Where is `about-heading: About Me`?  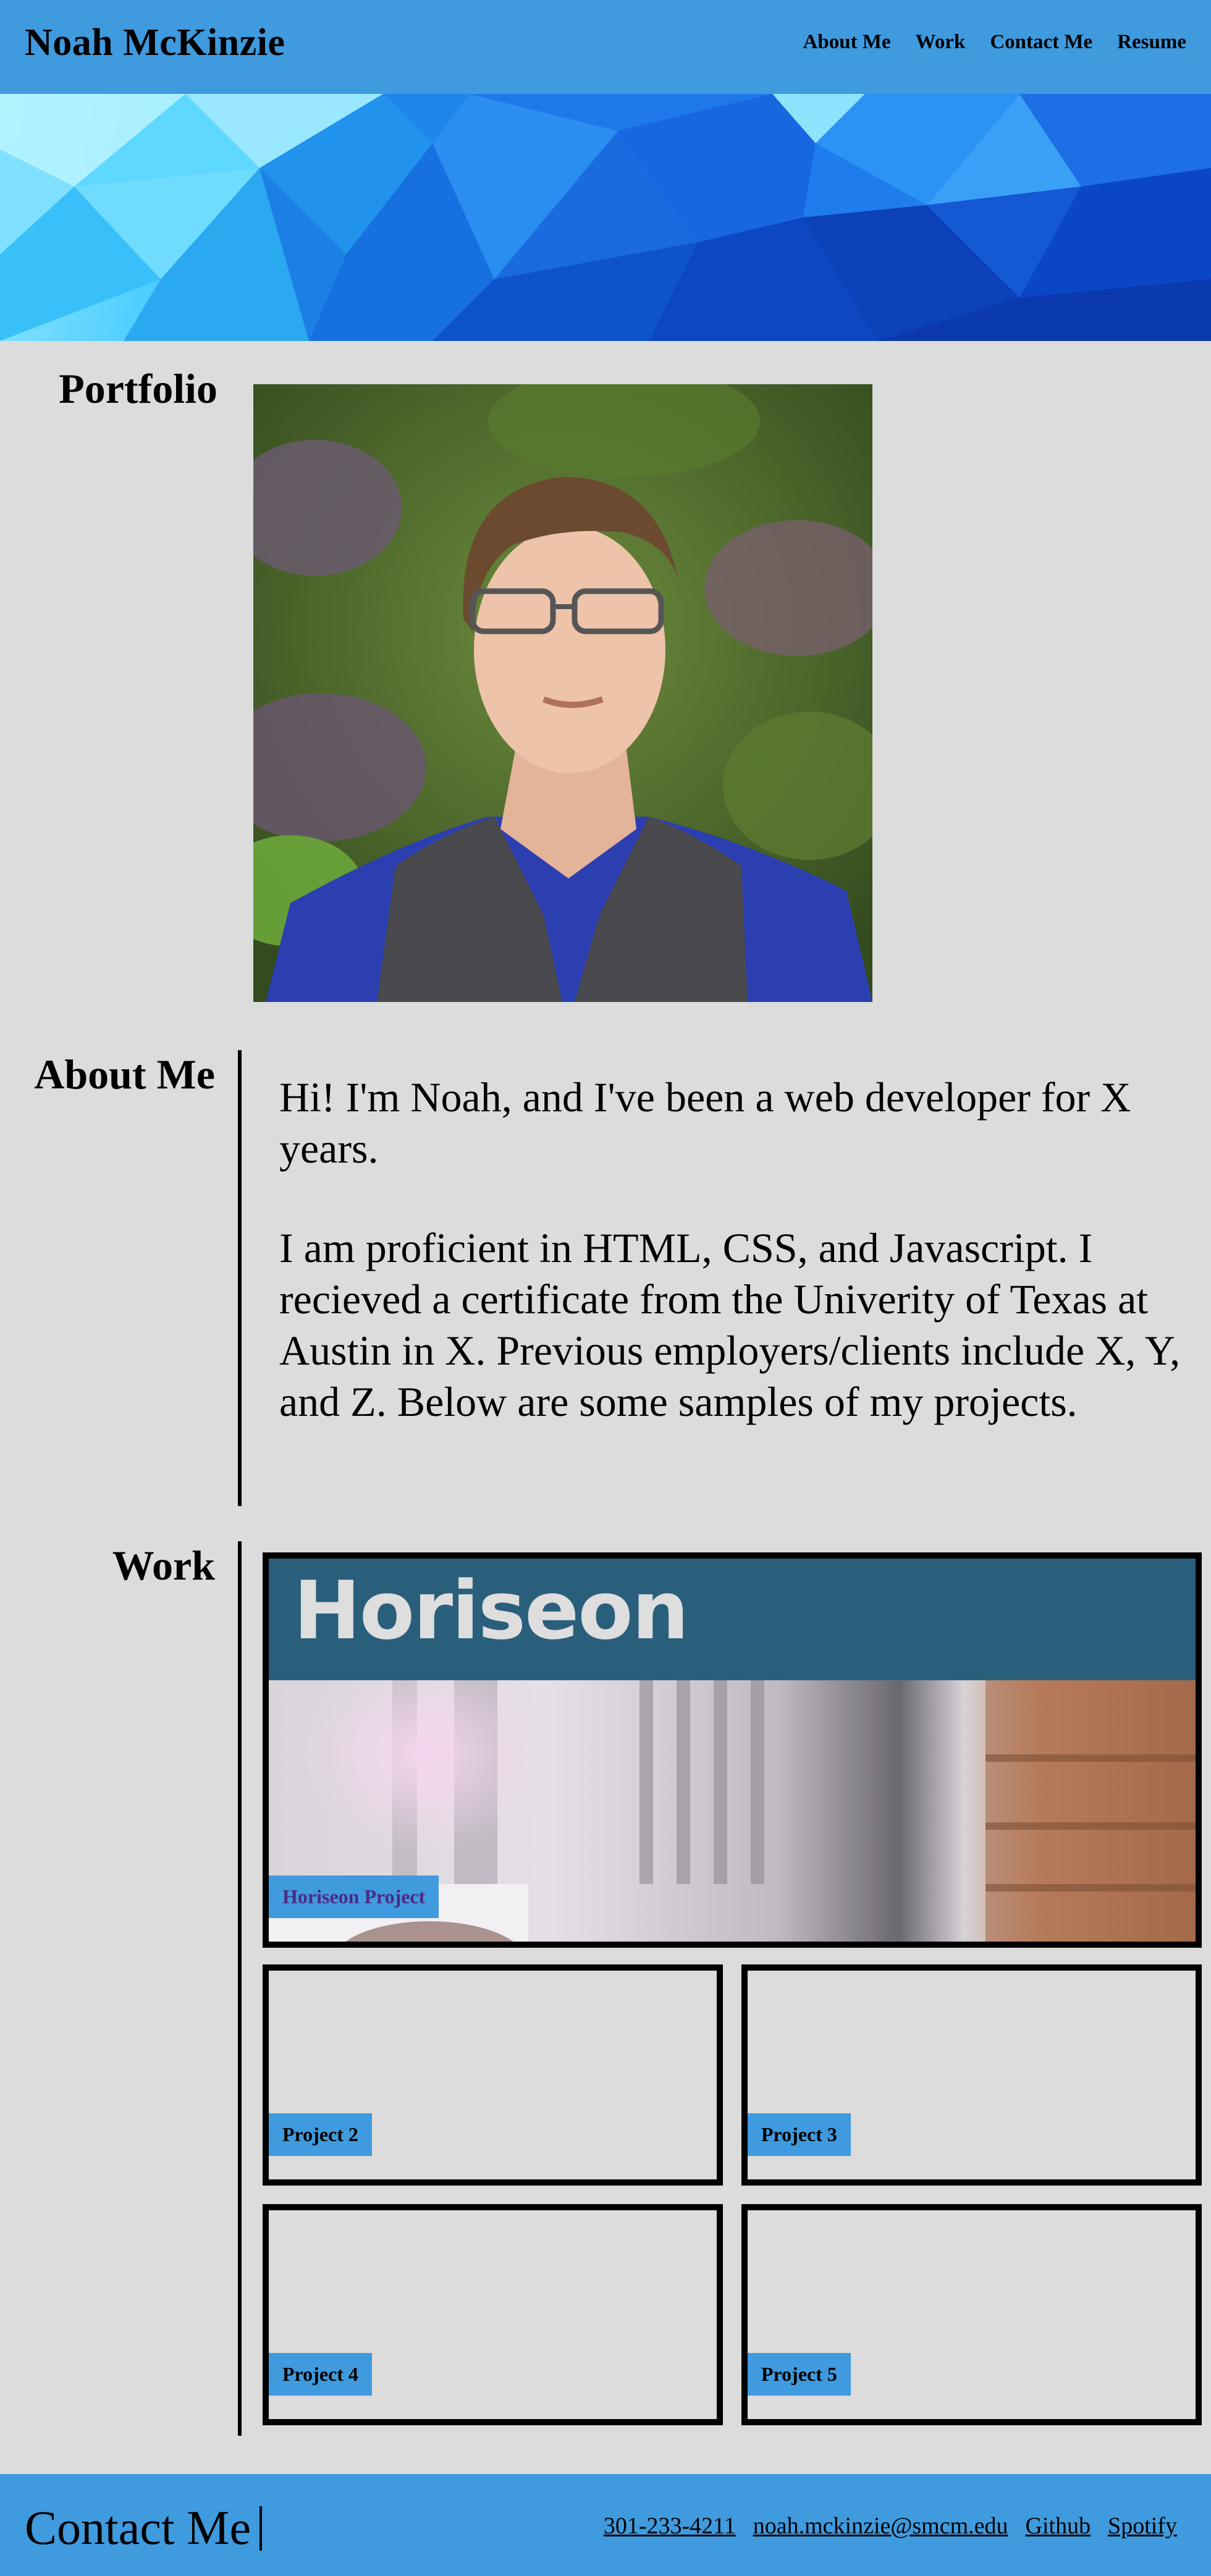 about-heading: About Me is located at coordinates (124, 1074).